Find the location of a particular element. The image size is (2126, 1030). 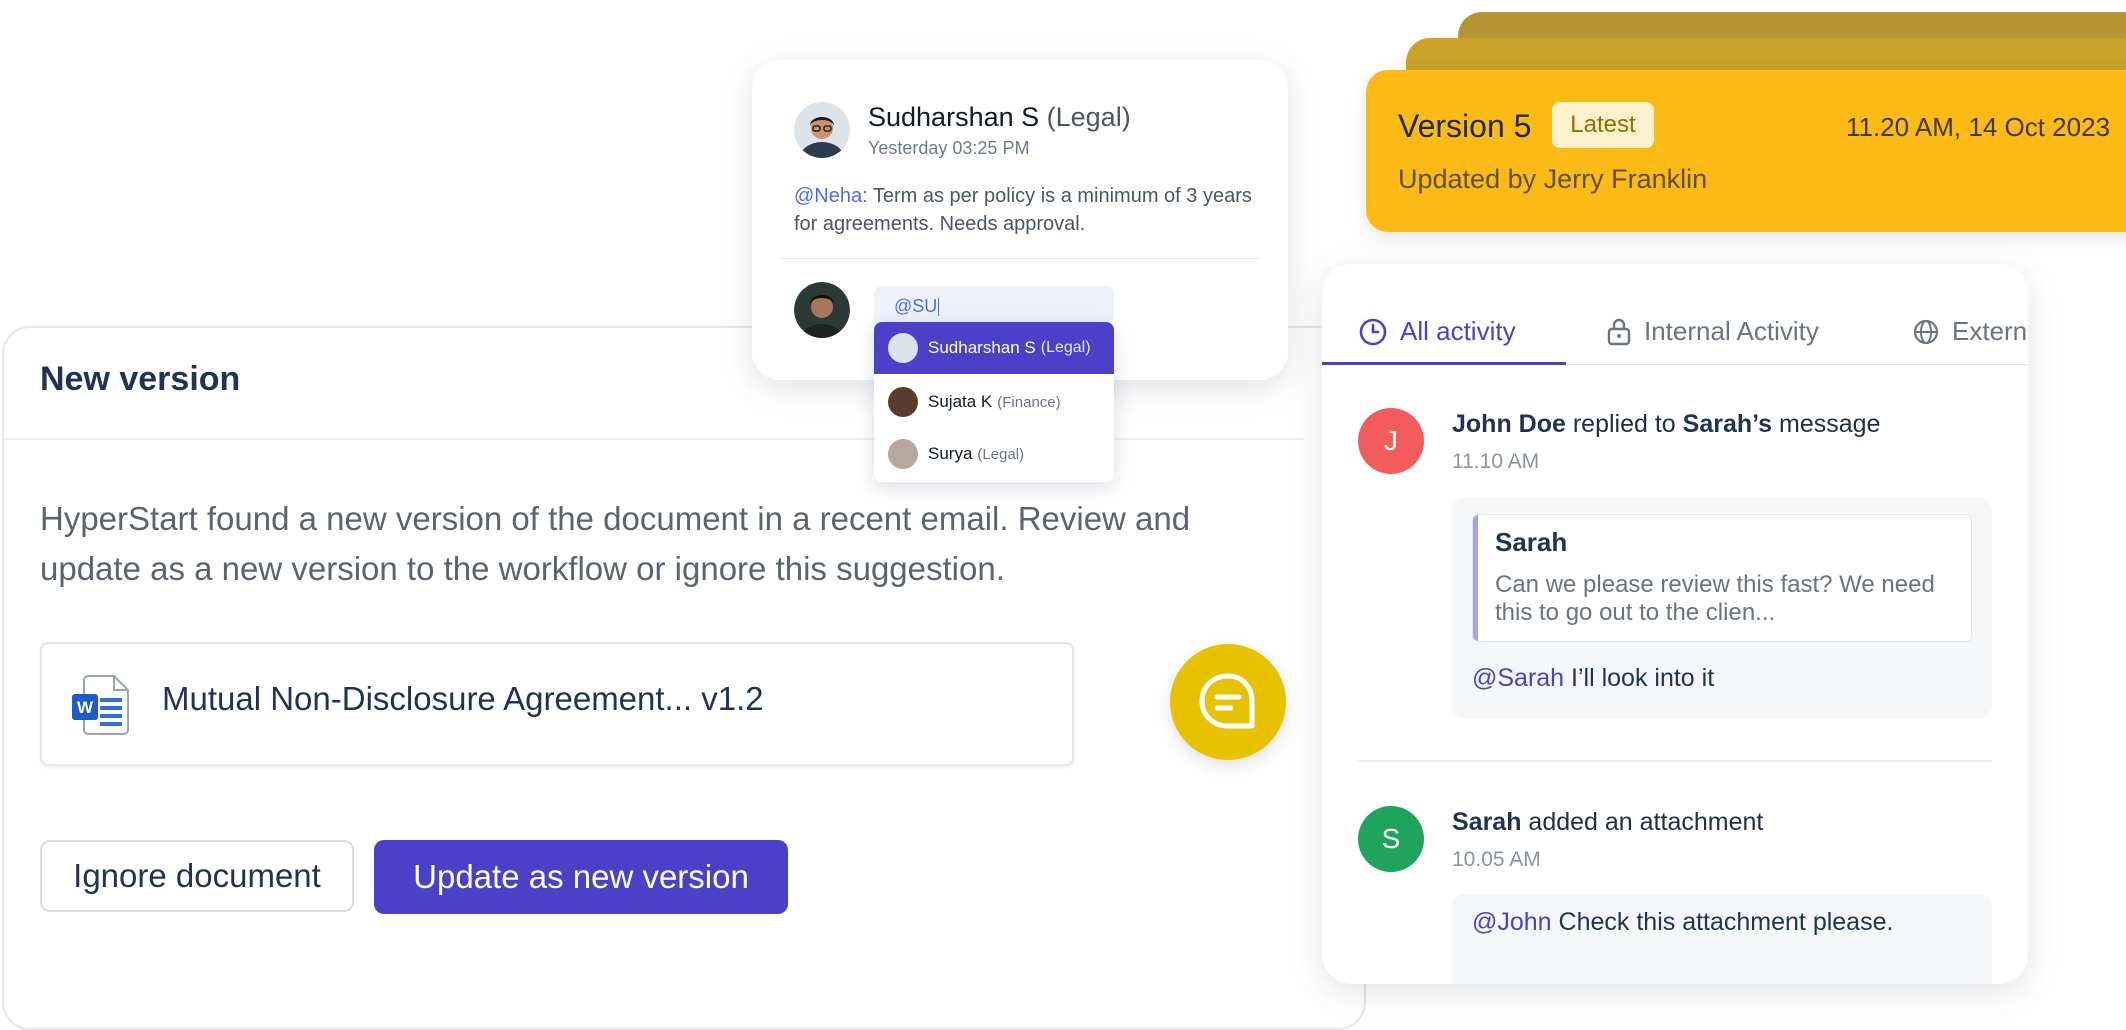

chat-button is located at coordinates (1228, 702).